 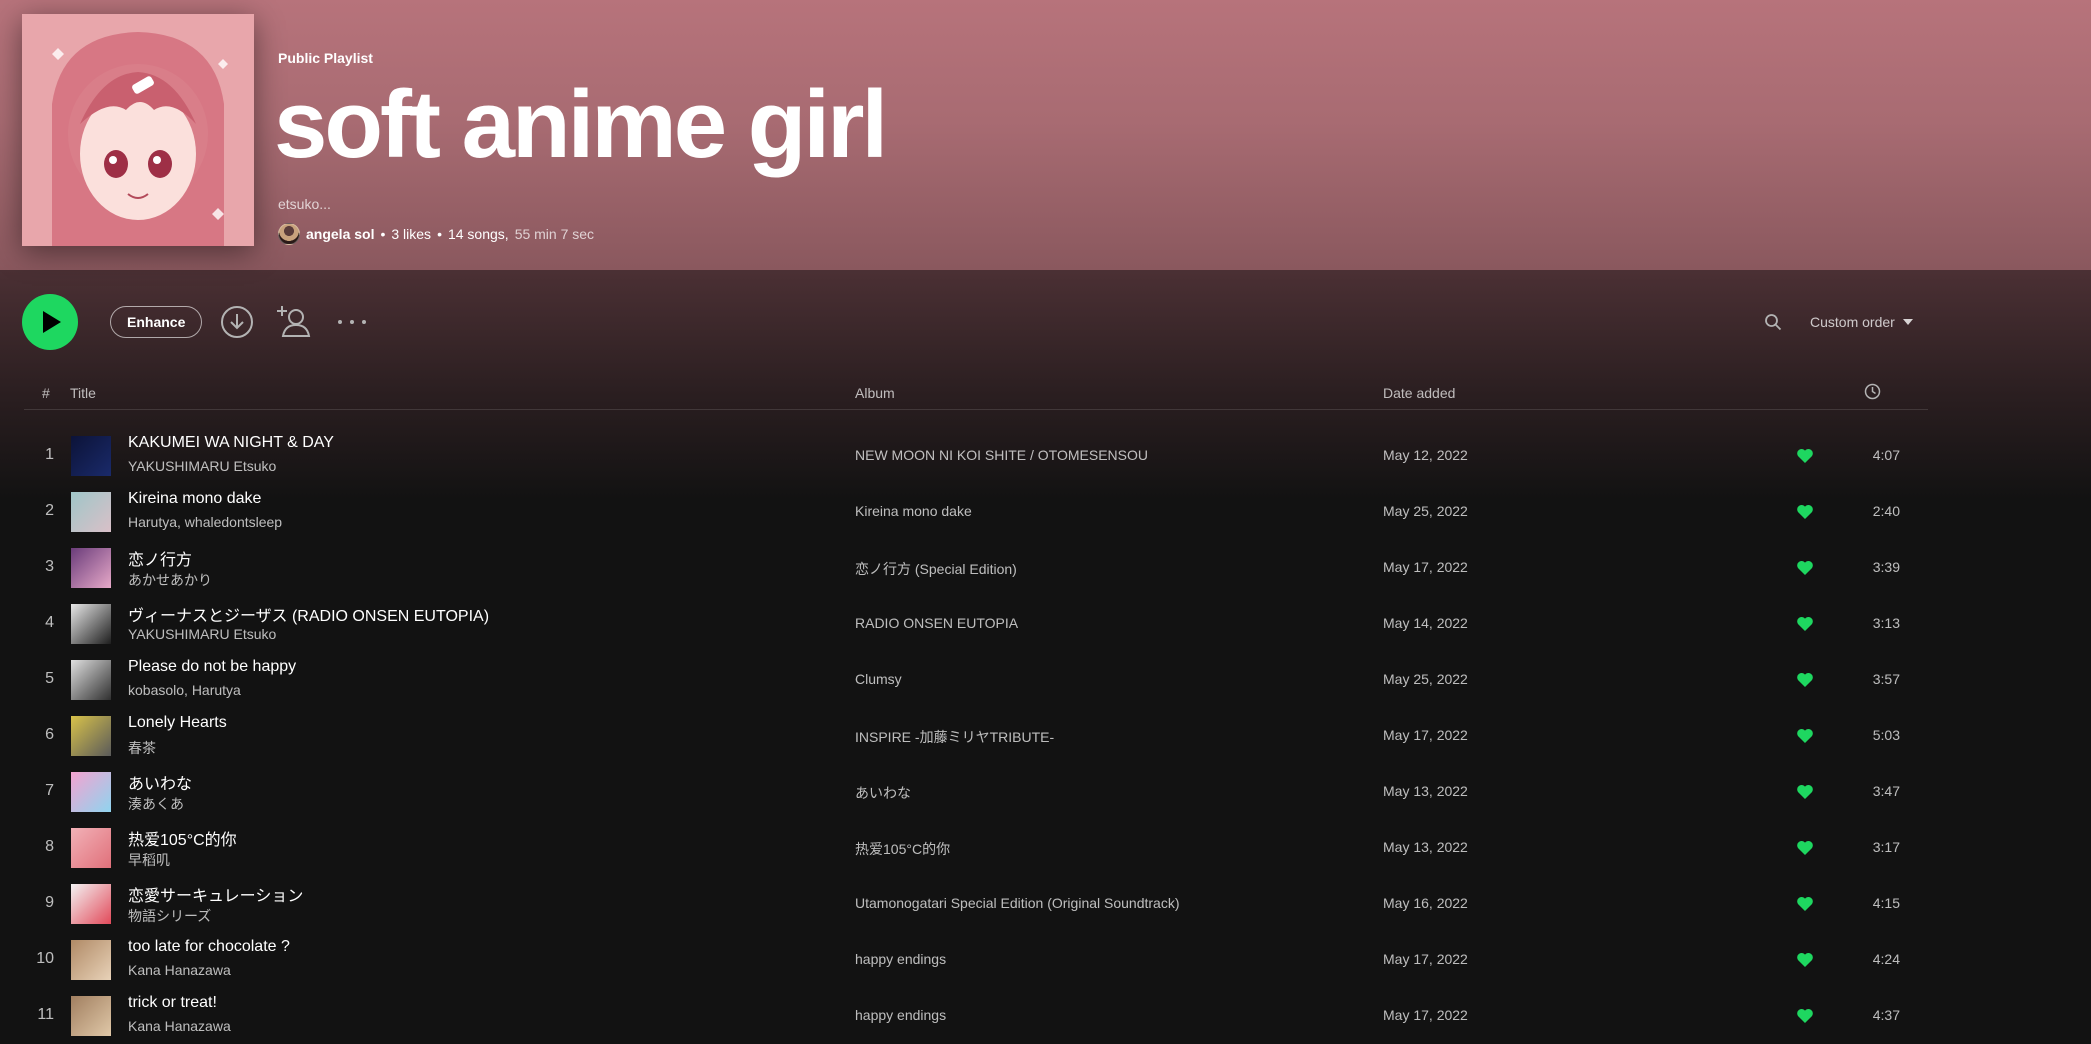 I want to click on track-number: 1, so click(x=49, y=454).